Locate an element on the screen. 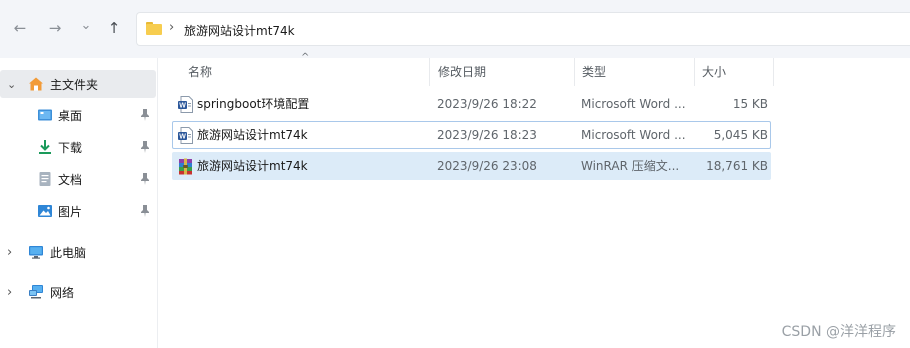  sidebar-item-this-pc: › 此电脑 is located at coordinates (78, 252).